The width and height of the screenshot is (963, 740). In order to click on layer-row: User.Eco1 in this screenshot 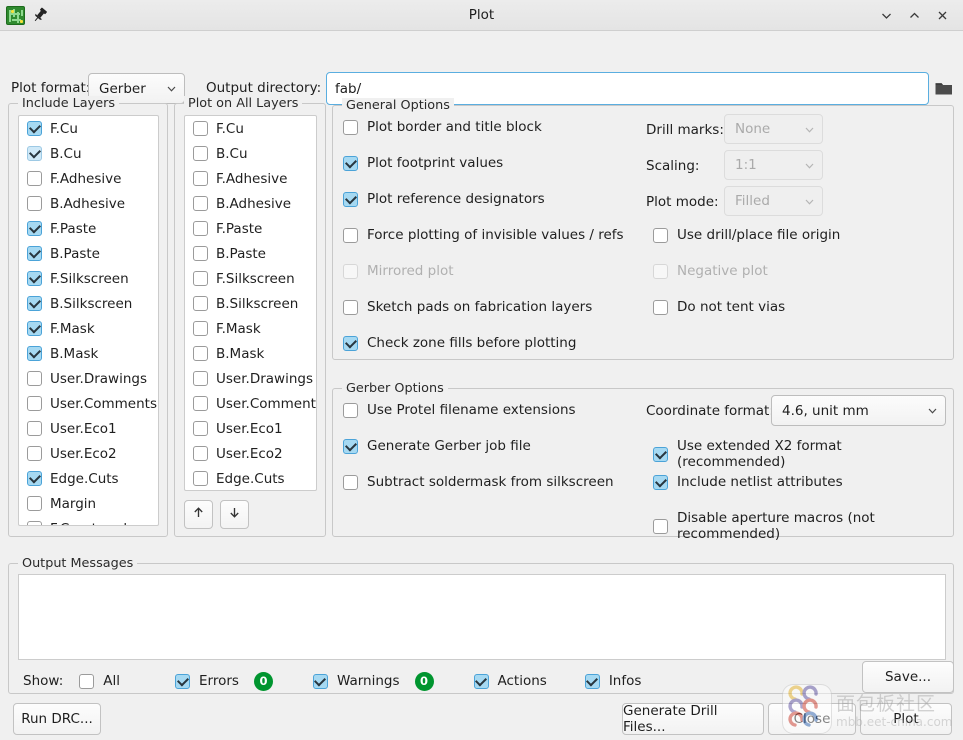, I will do `click(88, 428)`.